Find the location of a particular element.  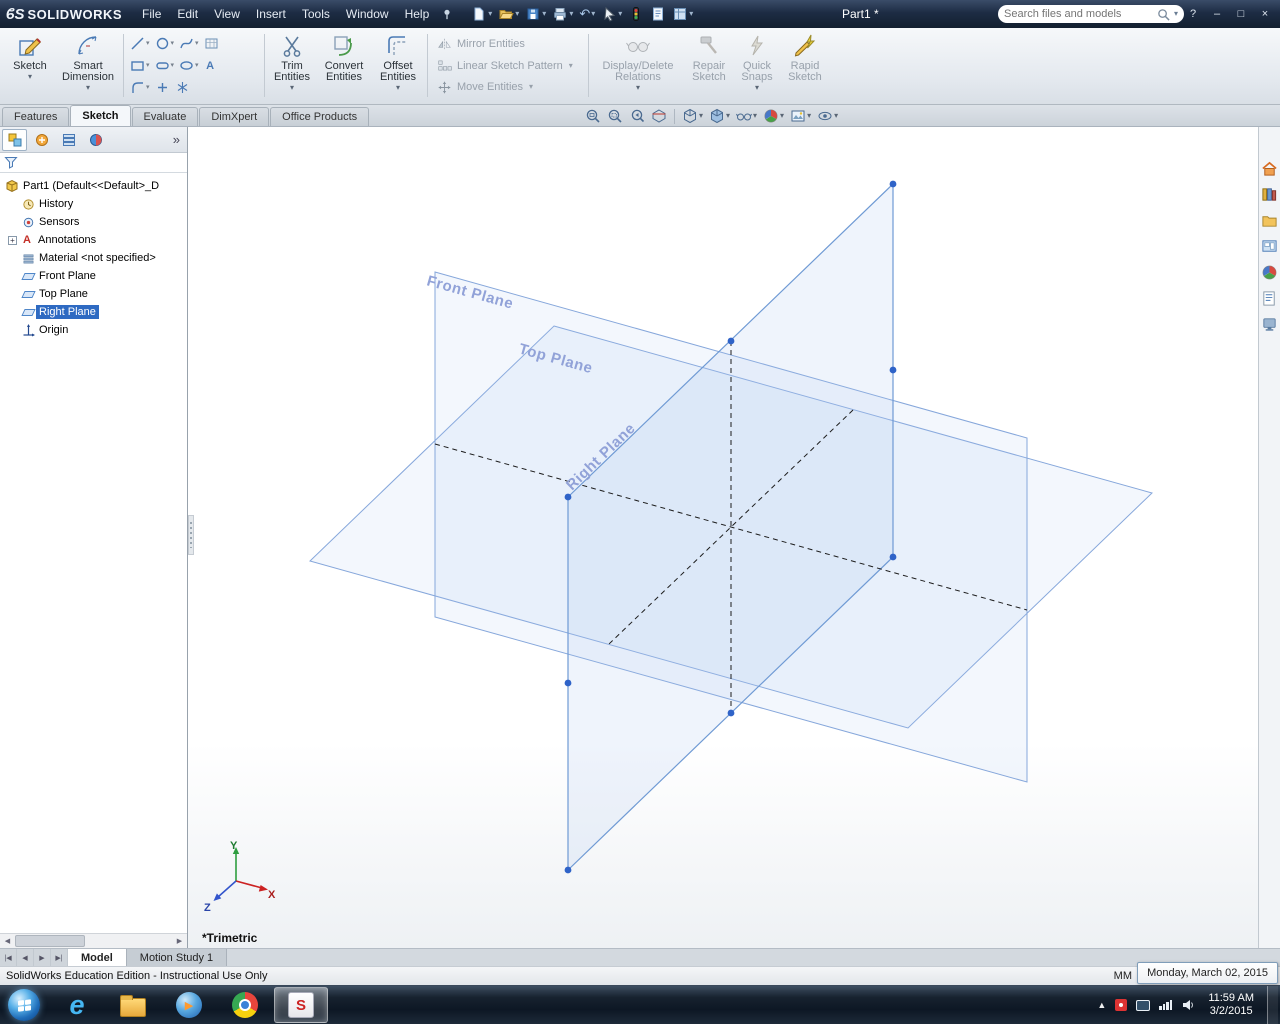

next-tab-button: ▶ is located at coordinates (42, 957).